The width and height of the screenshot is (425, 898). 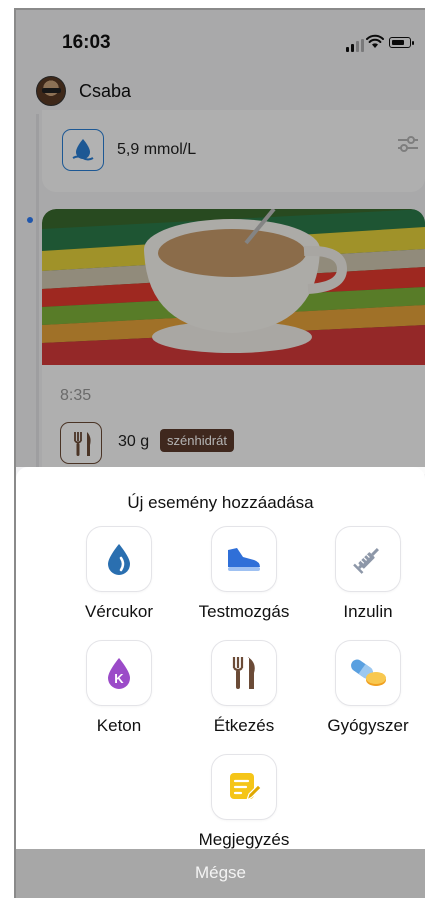 What do you see at coordinates (368, 559) in the screenshot?
I see `syringe-icon` at bounding box center [368, 559].